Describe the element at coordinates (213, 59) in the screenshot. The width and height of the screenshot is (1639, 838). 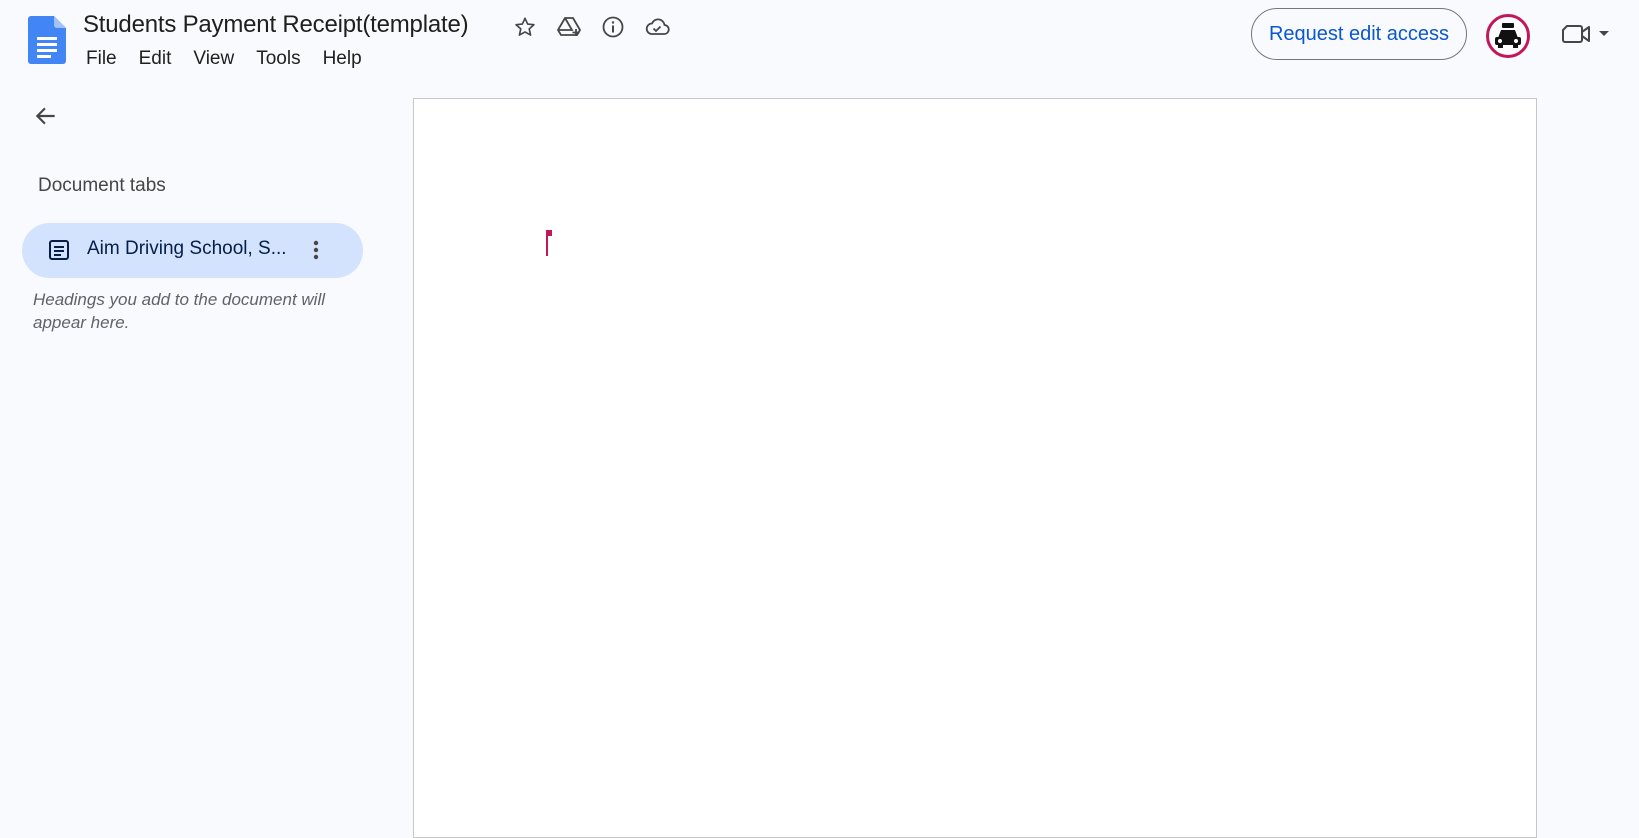
I see `menu-view: View` at that location.